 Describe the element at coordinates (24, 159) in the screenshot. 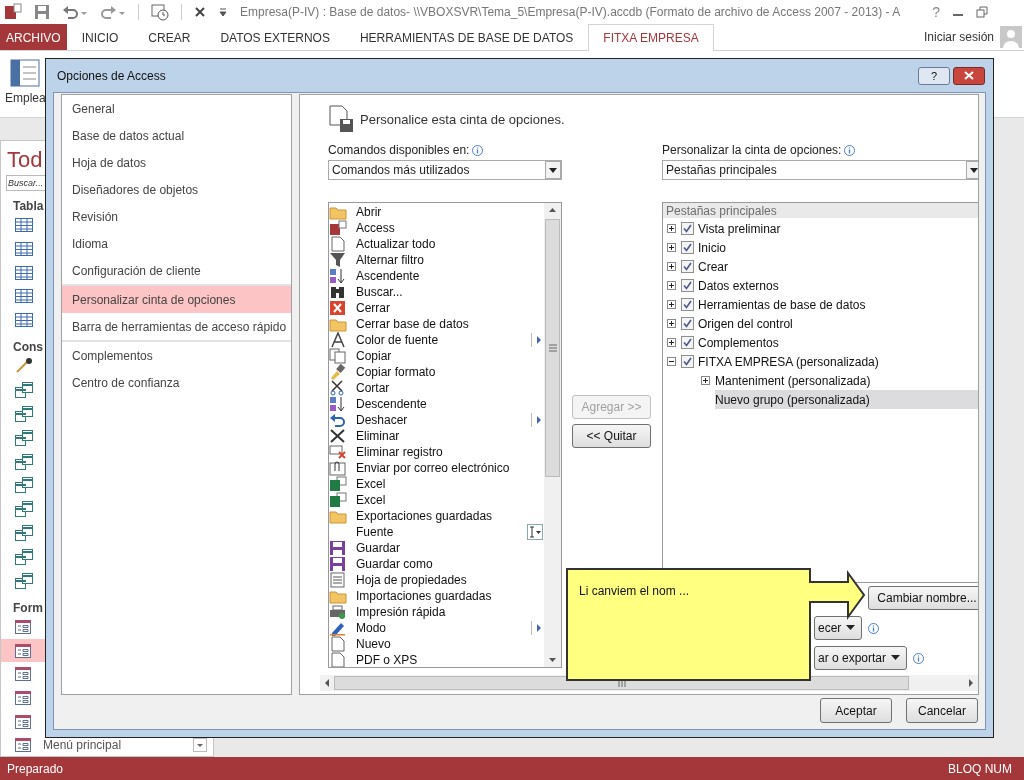

I see `pane-title: Tod` at that location.